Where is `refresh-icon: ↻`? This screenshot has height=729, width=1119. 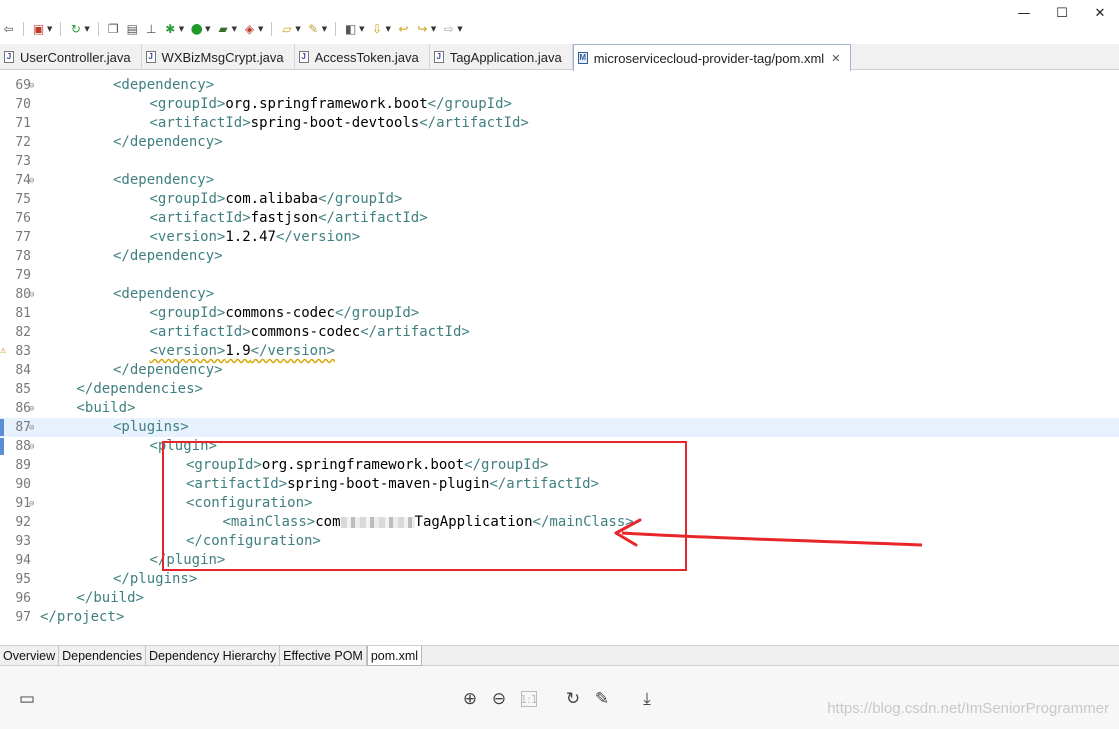
refresh-icon: ↻ is located at coordinates (75, 29).